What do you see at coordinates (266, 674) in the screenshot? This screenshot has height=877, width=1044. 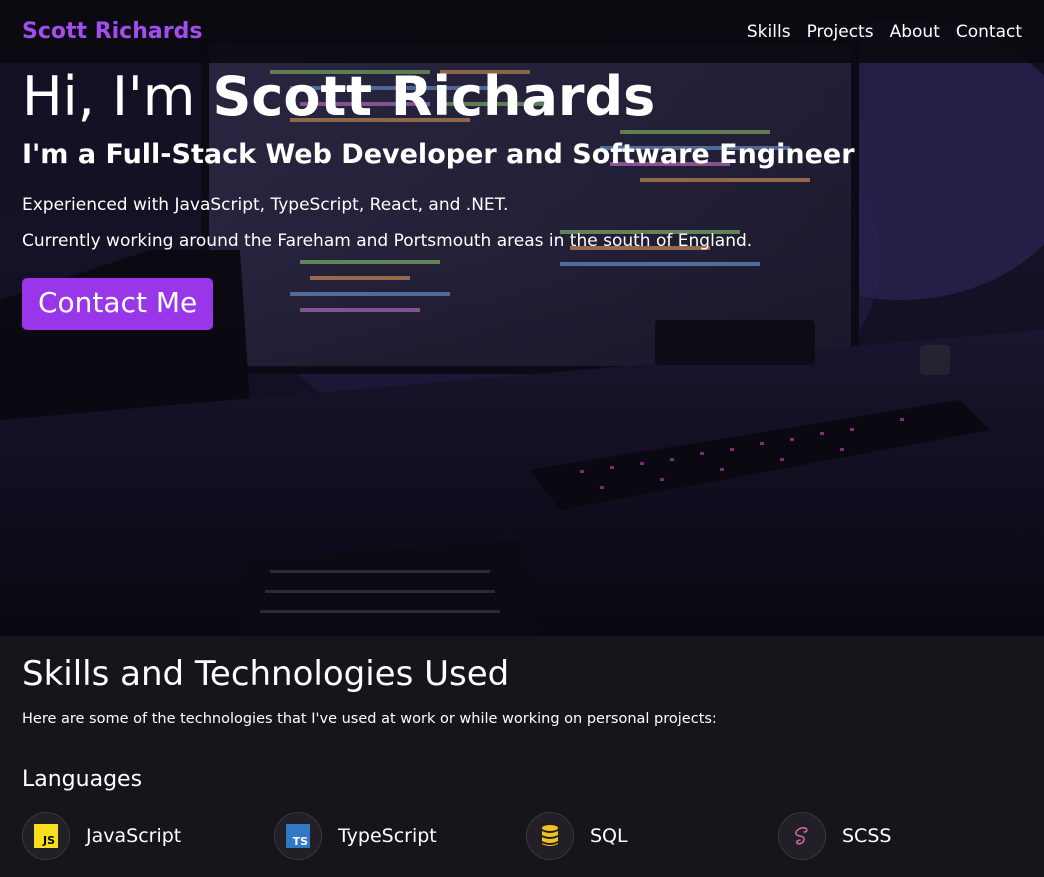 I see `skills-title: Skills and Technologies Used` at bounding box center [266, 674].